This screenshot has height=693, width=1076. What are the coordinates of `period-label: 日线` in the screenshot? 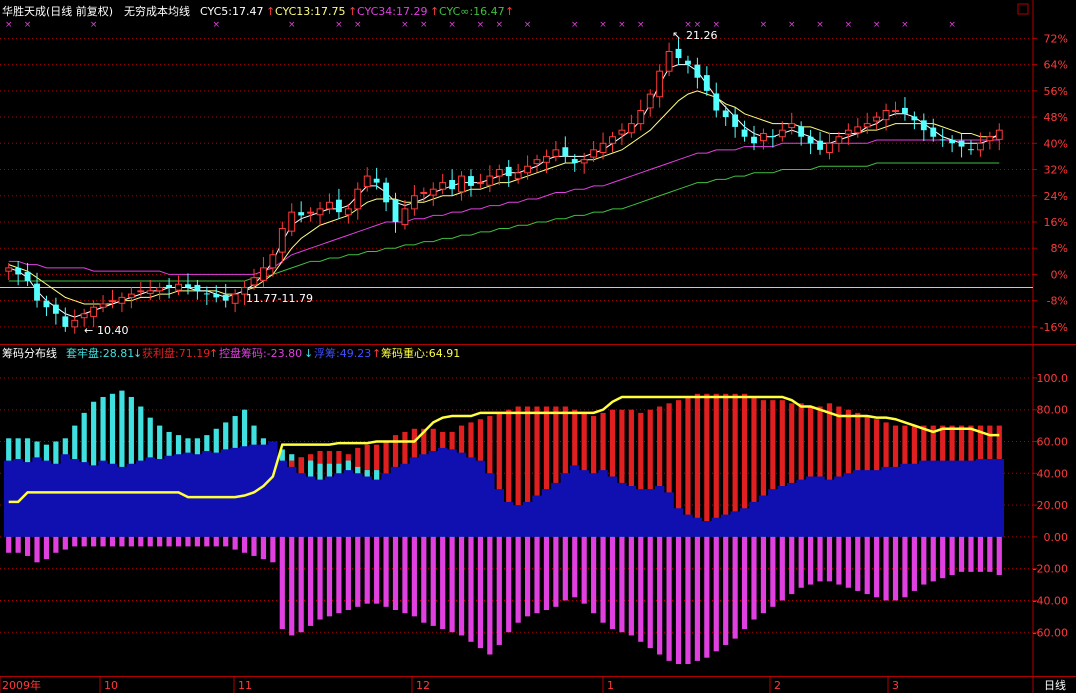 It's located at (1055, 685).